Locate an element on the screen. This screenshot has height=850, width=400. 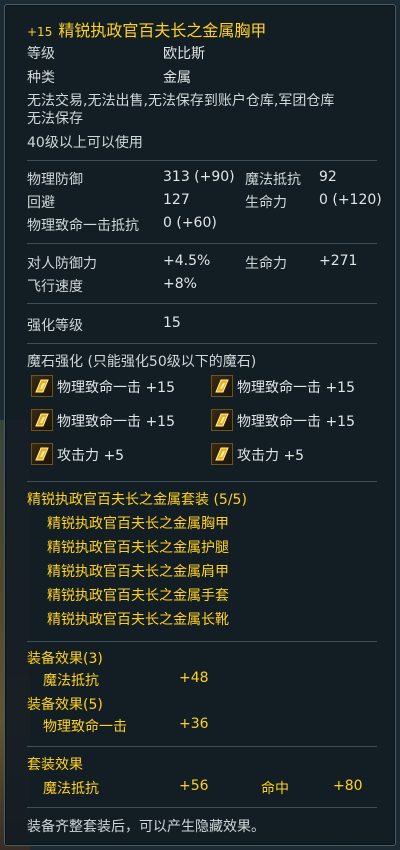
manastone-slot-6: 攻击力 +5 is located at coordinates (271, 456).